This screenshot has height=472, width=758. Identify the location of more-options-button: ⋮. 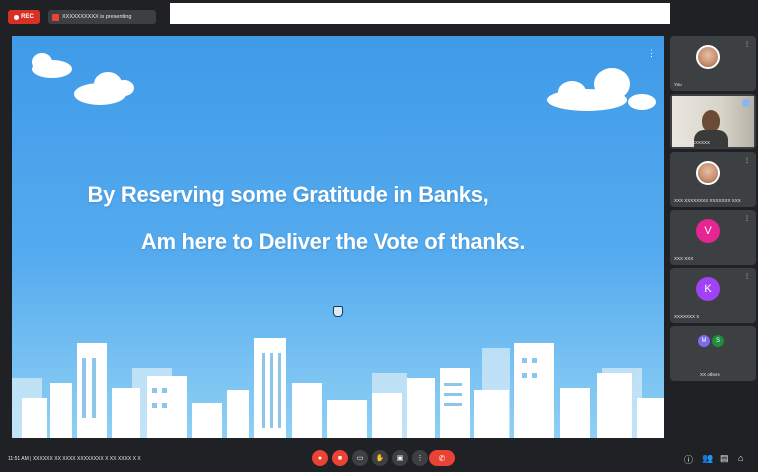
(420, 458).